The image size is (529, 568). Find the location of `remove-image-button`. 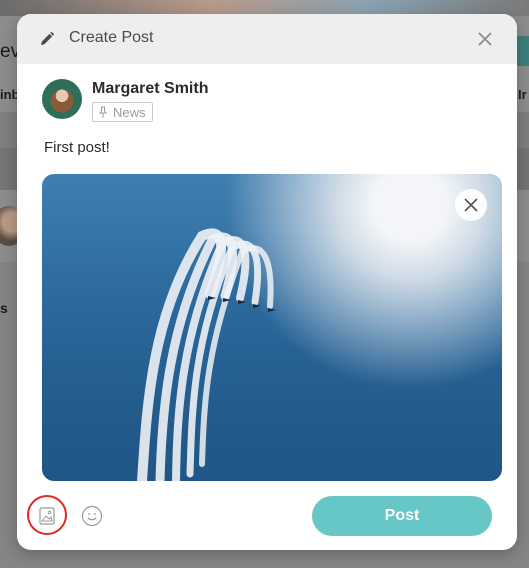

remove-image-button is located at coordinates (471, 205).